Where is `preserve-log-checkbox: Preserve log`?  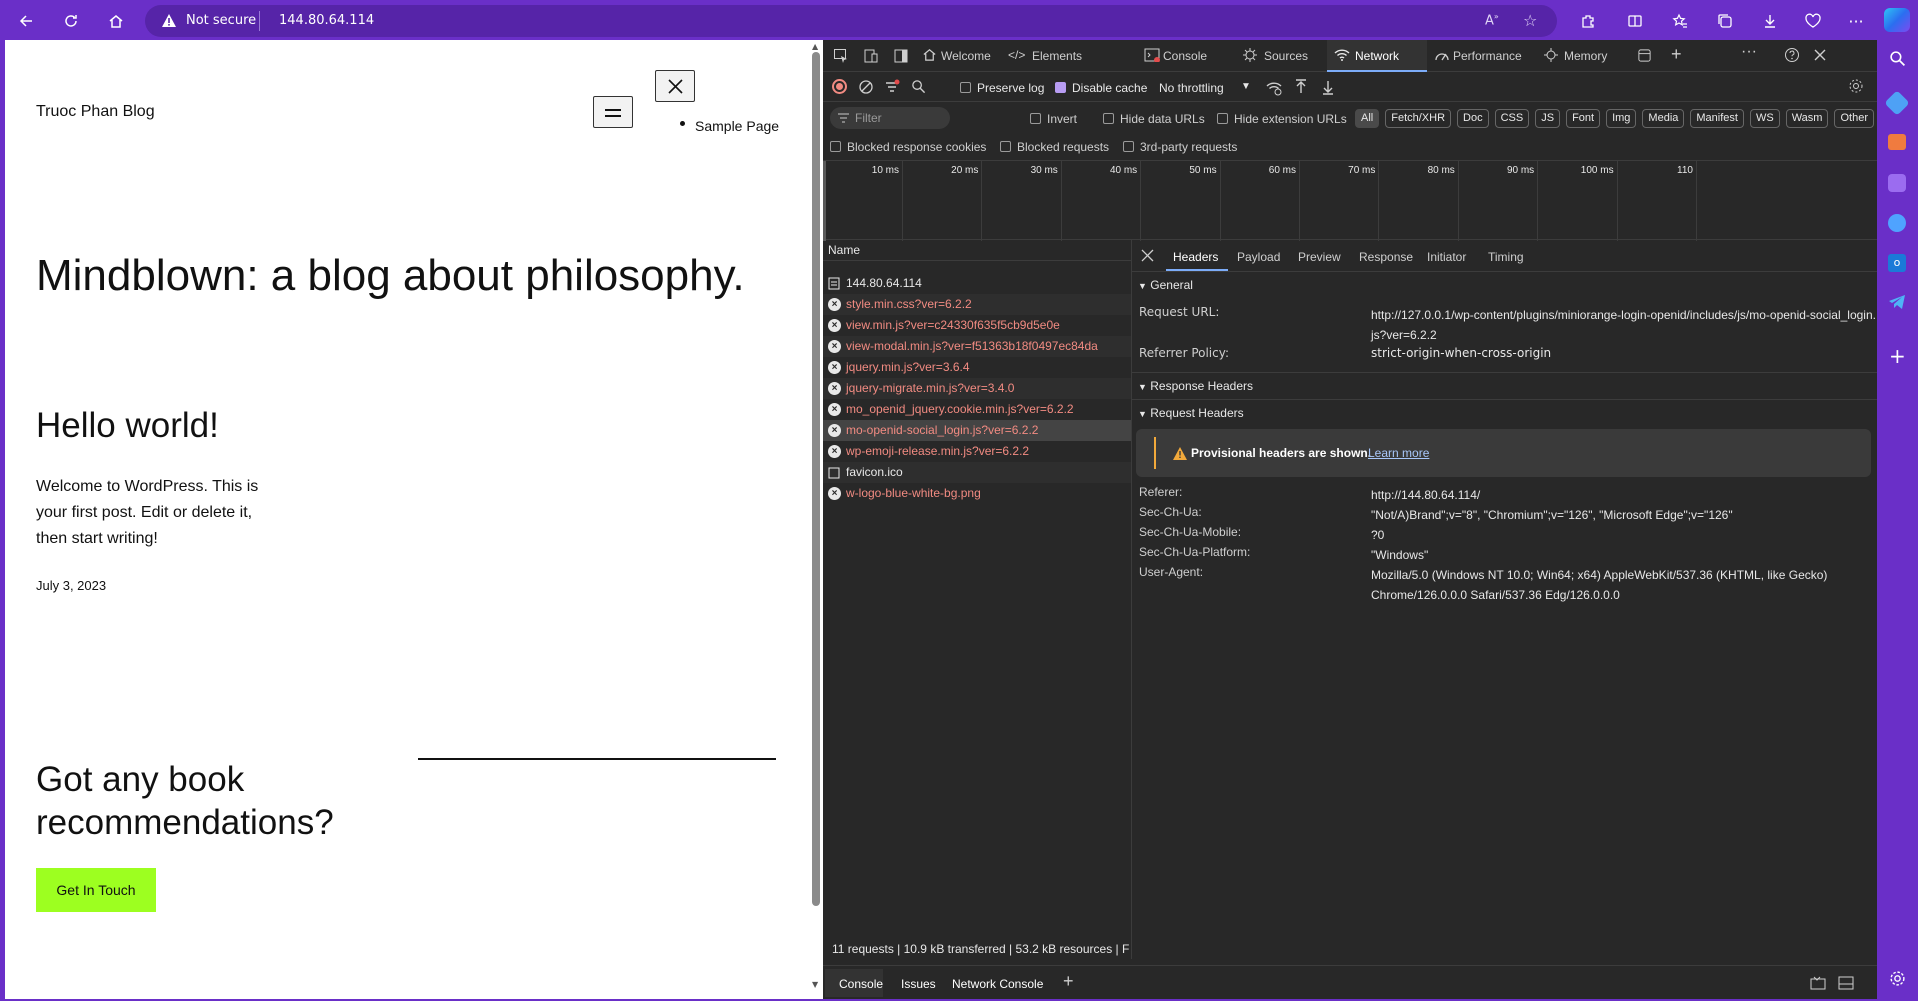 preserve-log-checkbox: Preserve log is located at coordinates (1002, 88).